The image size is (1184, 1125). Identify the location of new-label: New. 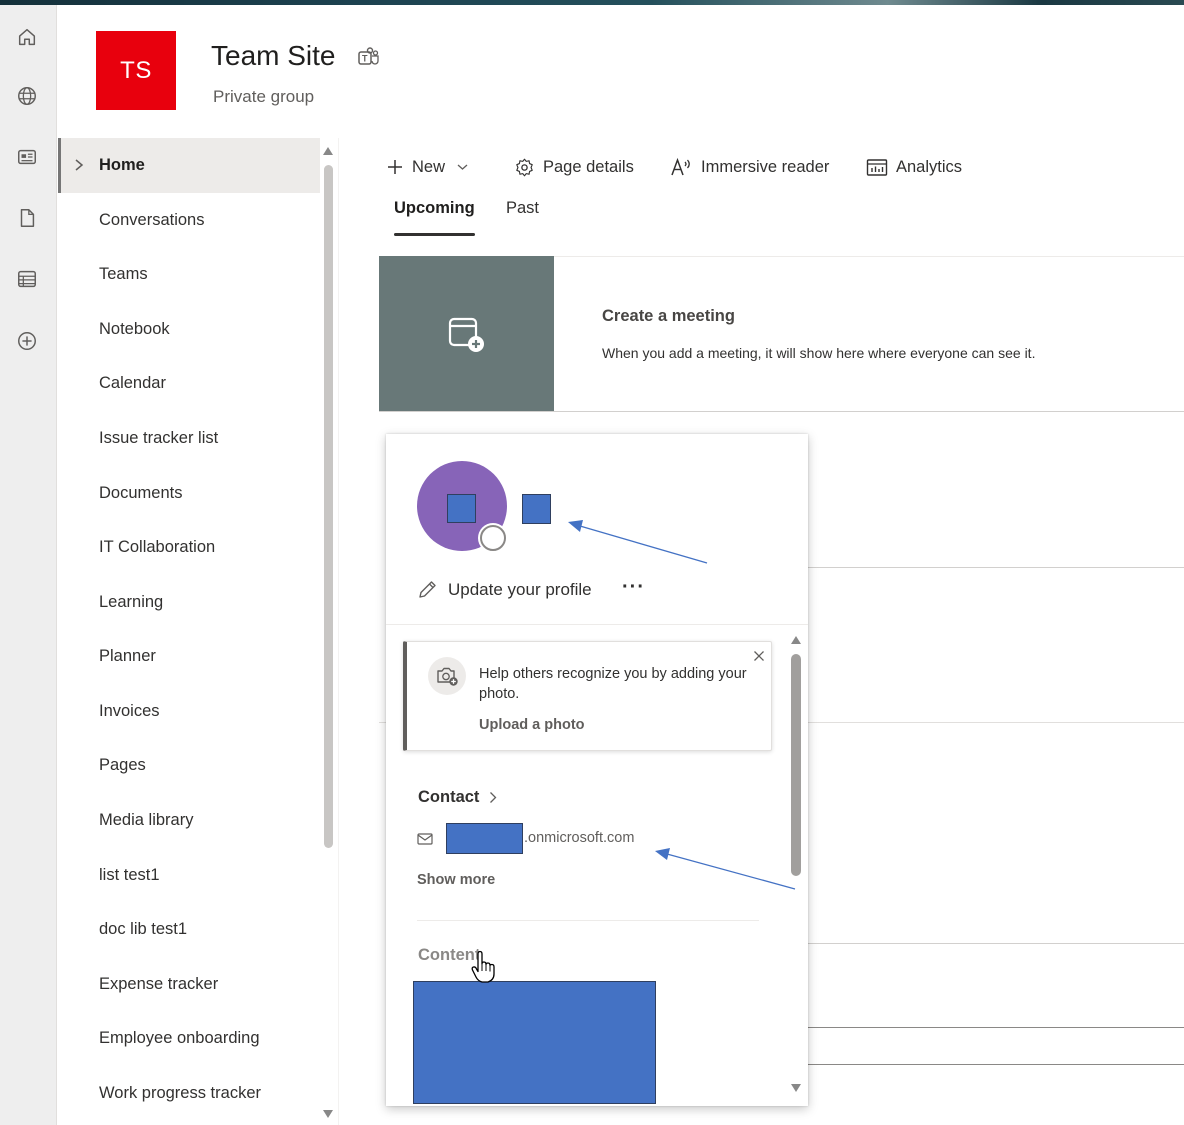
(429, 166).